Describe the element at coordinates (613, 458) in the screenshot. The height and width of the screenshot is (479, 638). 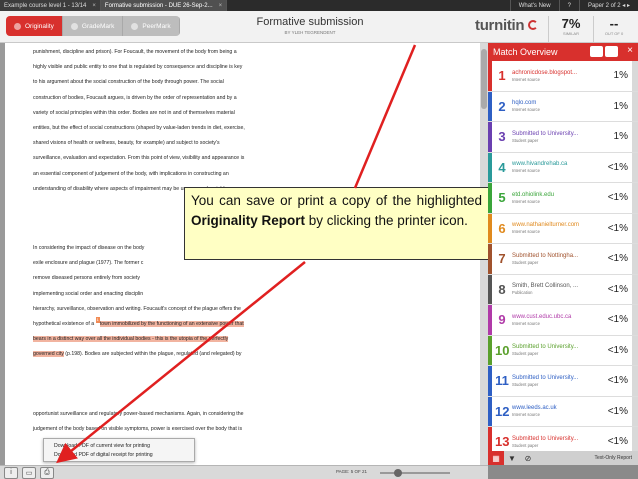
I see `text-only-report-link: Text-Only Report` at that location.